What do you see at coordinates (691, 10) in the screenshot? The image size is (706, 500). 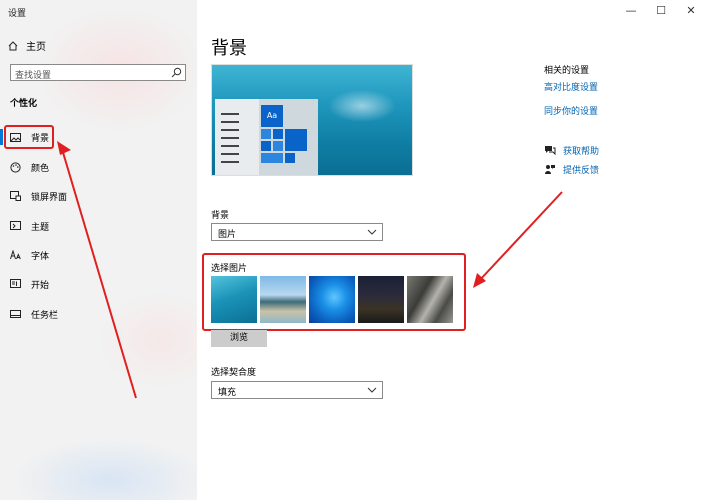 I see `close-button: ✕` at bounding box center [691, 10].